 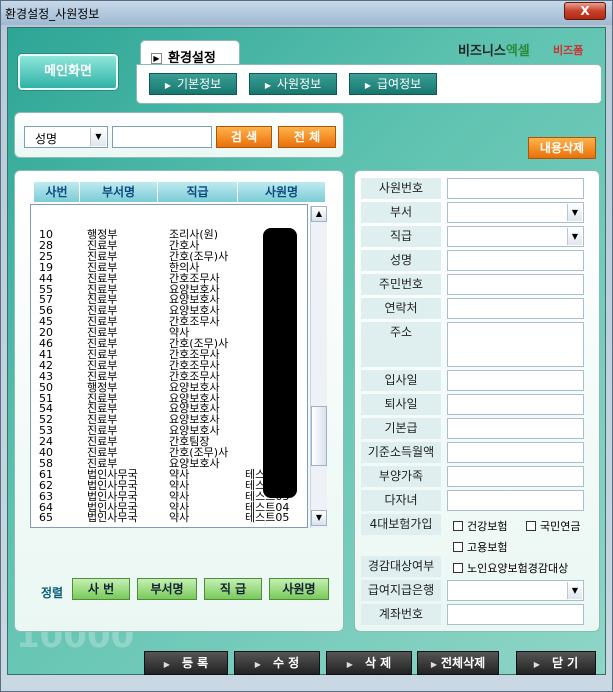 I want to click on tab-basic-info-label: 기본정보, so click(x=199, y=84).